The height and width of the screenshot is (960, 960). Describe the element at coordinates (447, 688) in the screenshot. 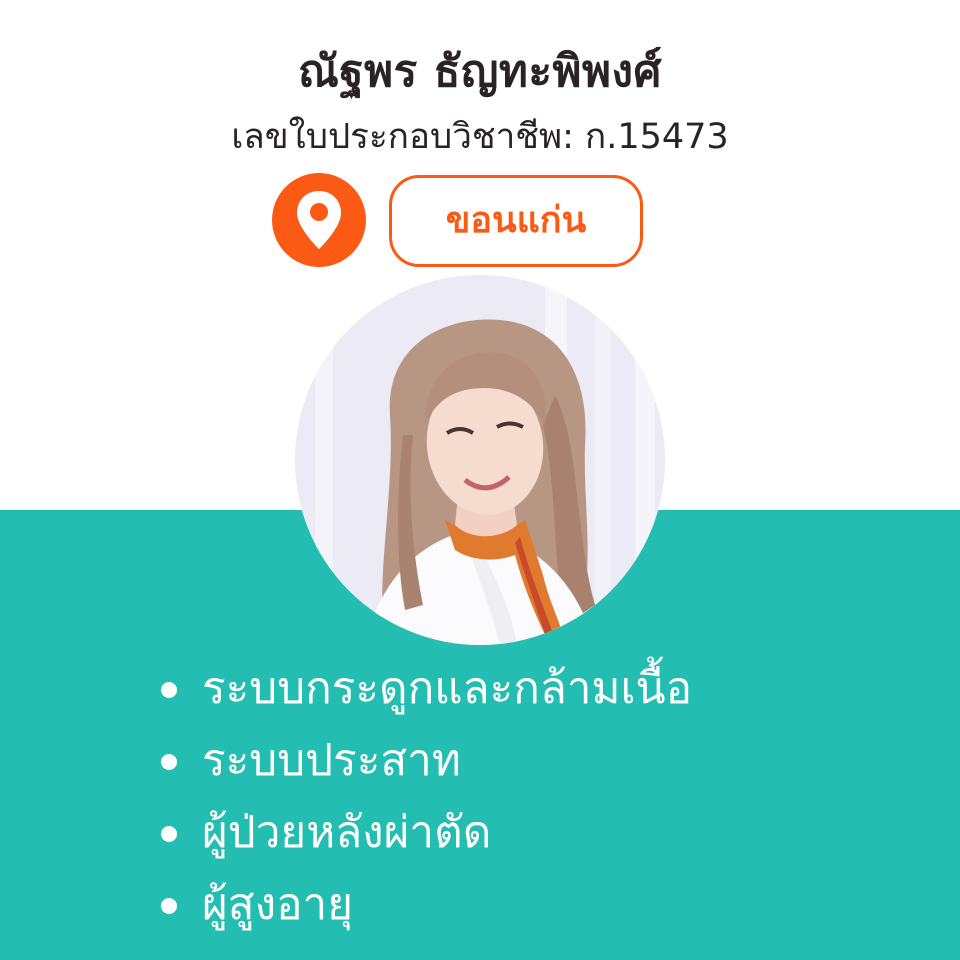

I see `specialty-label: ระบบกระดูกและกล้ามเนื้อ` at that location.